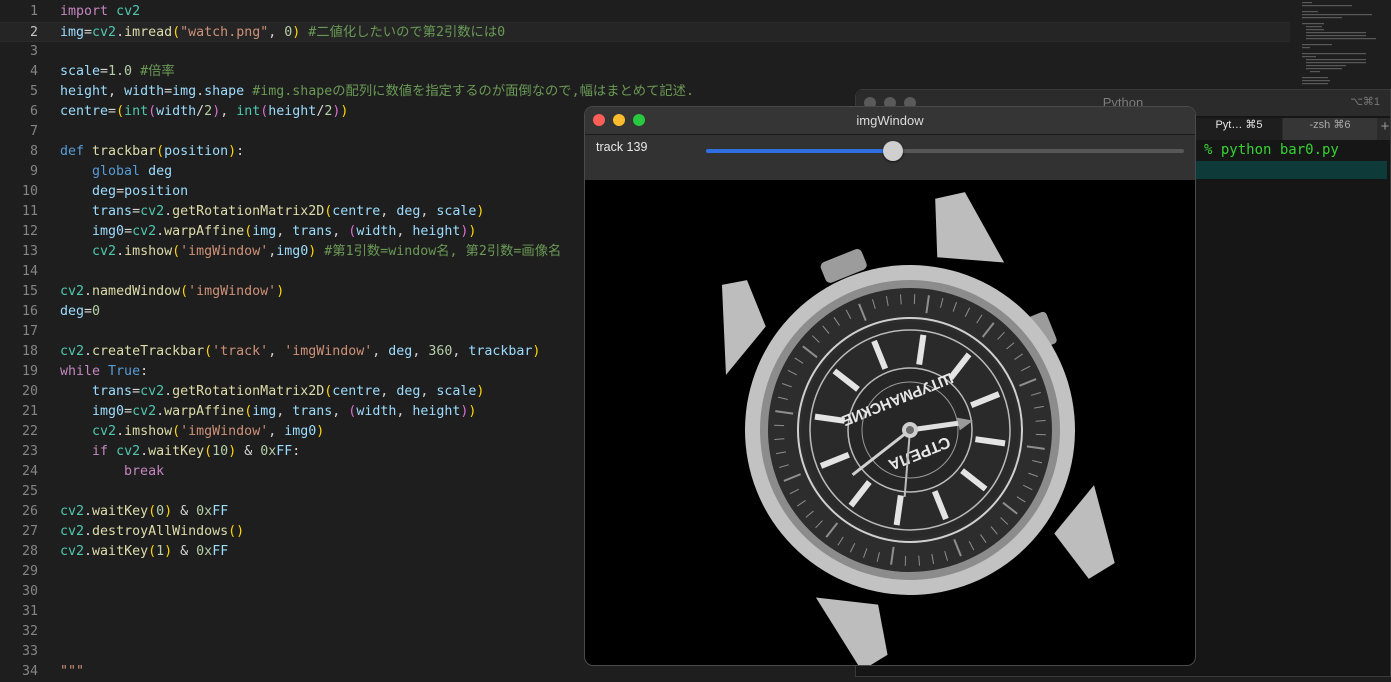  Describe the element at coordinates (124, 371) in the screenshot. I see `code-token: True` at that location.